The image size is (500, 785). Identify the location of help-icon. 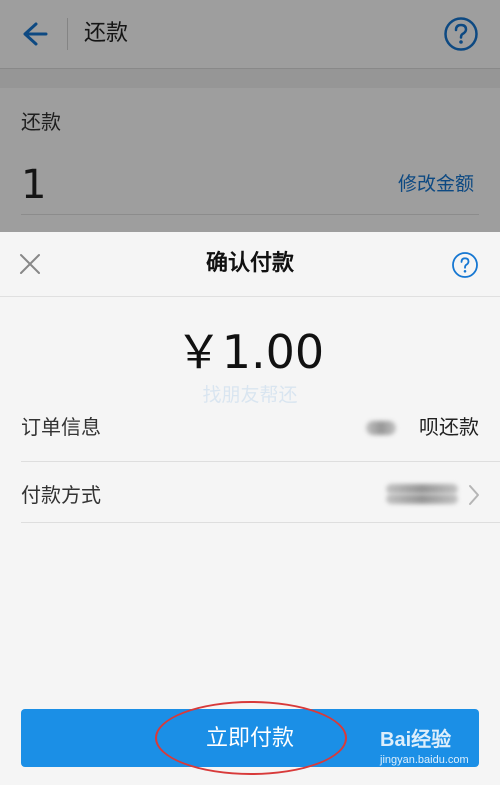
(465, 265).